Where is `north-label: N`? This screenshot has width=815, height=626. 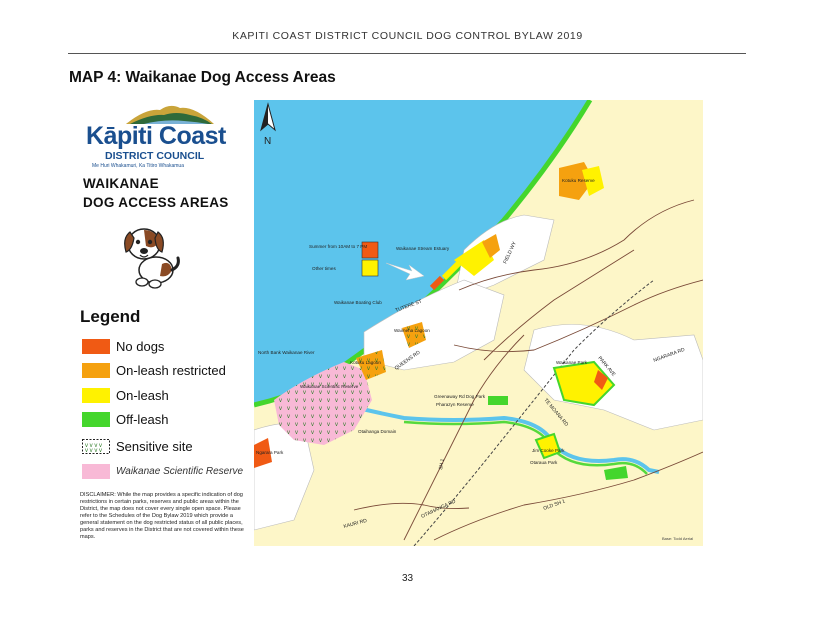
north-label: N is located at coordinates (267, 141).